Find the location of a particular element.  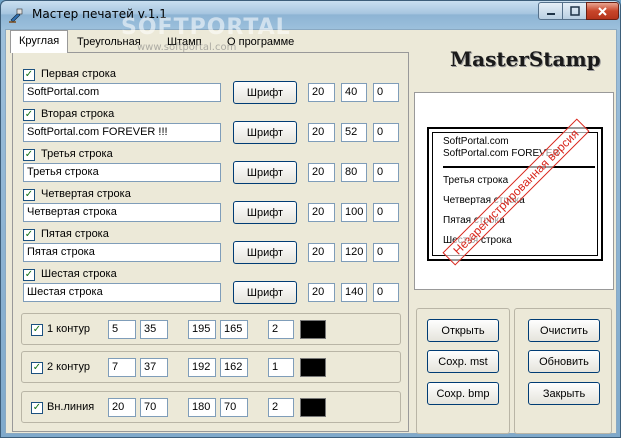

line-6-font-button: Шрифт is located at coordinates (265, 292).